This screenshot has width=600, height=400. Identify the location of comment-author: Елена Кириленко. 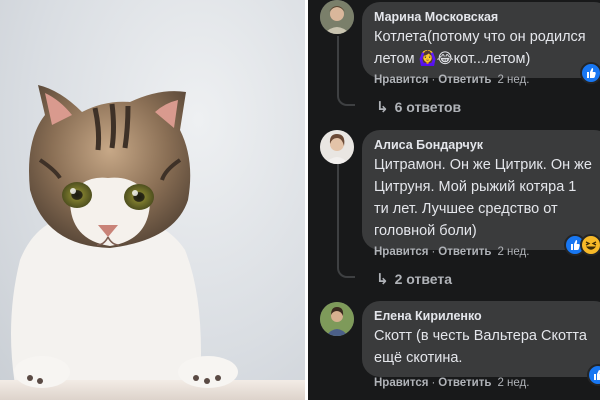
(487, 316).